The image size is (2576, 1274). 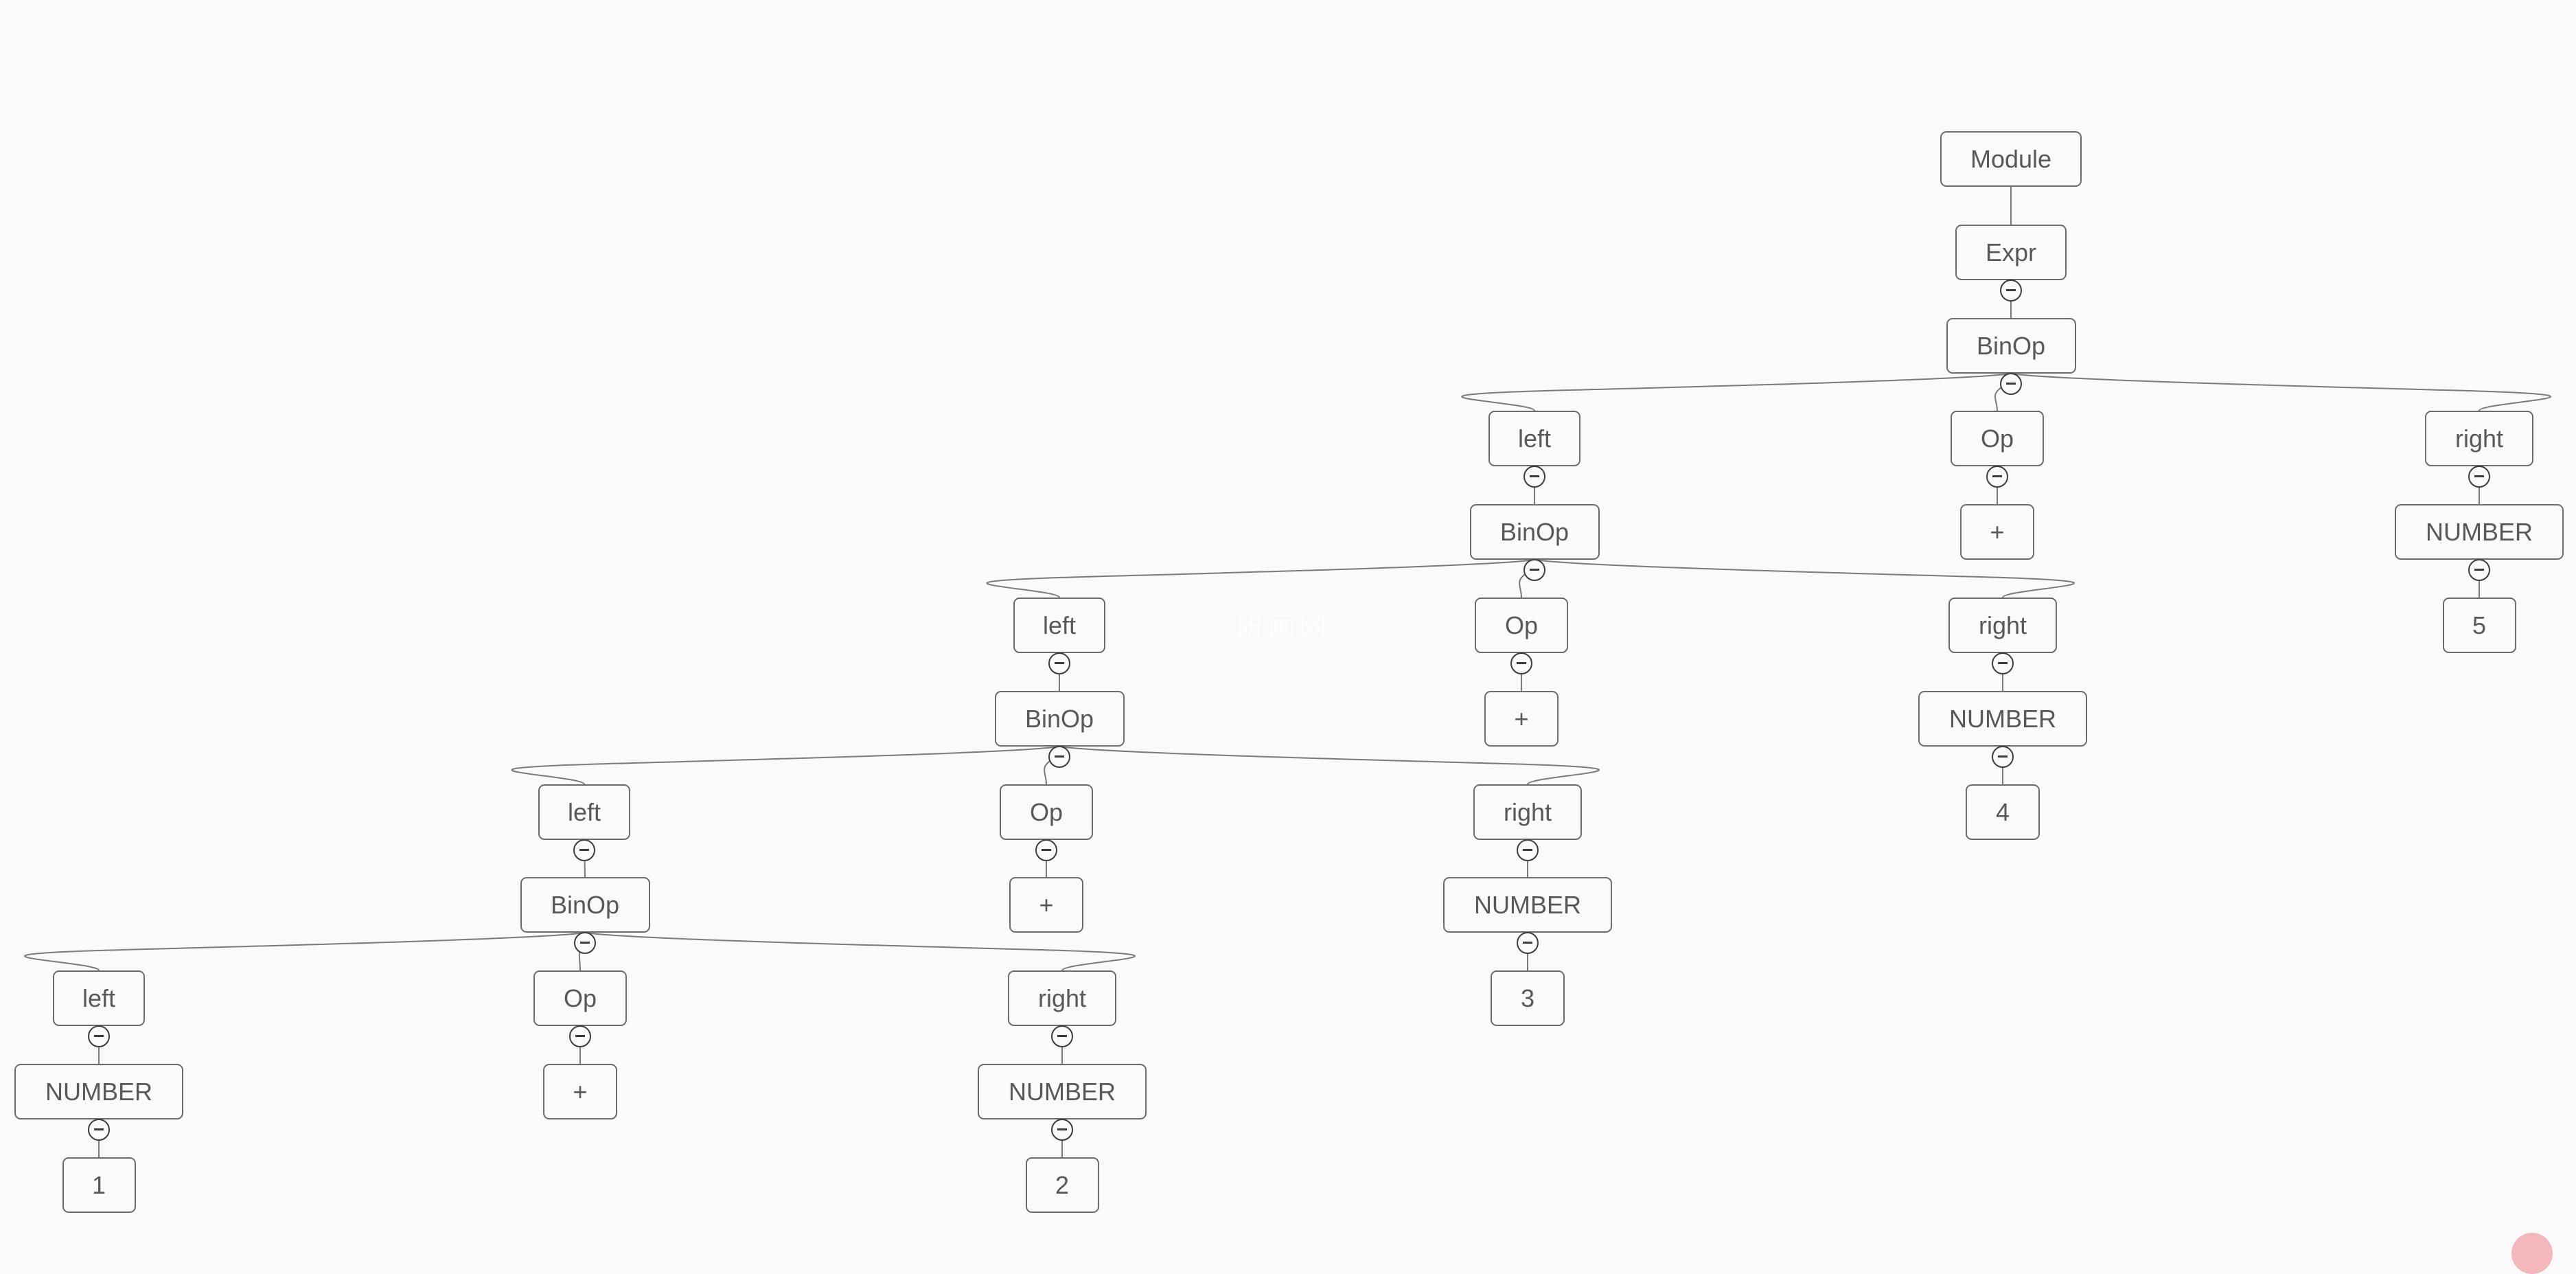 I want to click on node-label: 5, so click(x=2479, y=625).